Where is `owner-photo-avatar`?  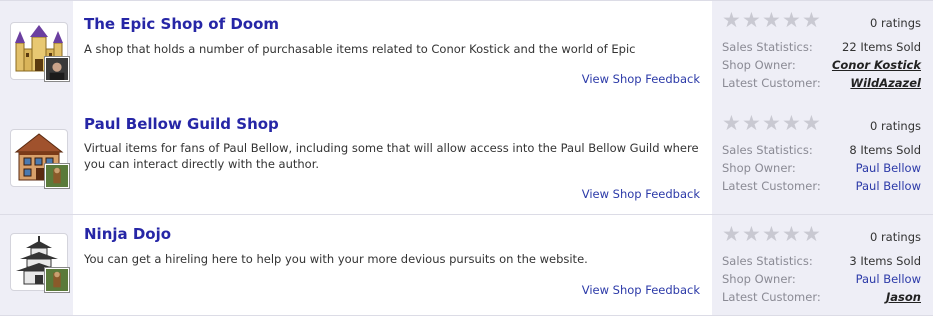 owner-photo-avatar is located at coordinates (57, 69).